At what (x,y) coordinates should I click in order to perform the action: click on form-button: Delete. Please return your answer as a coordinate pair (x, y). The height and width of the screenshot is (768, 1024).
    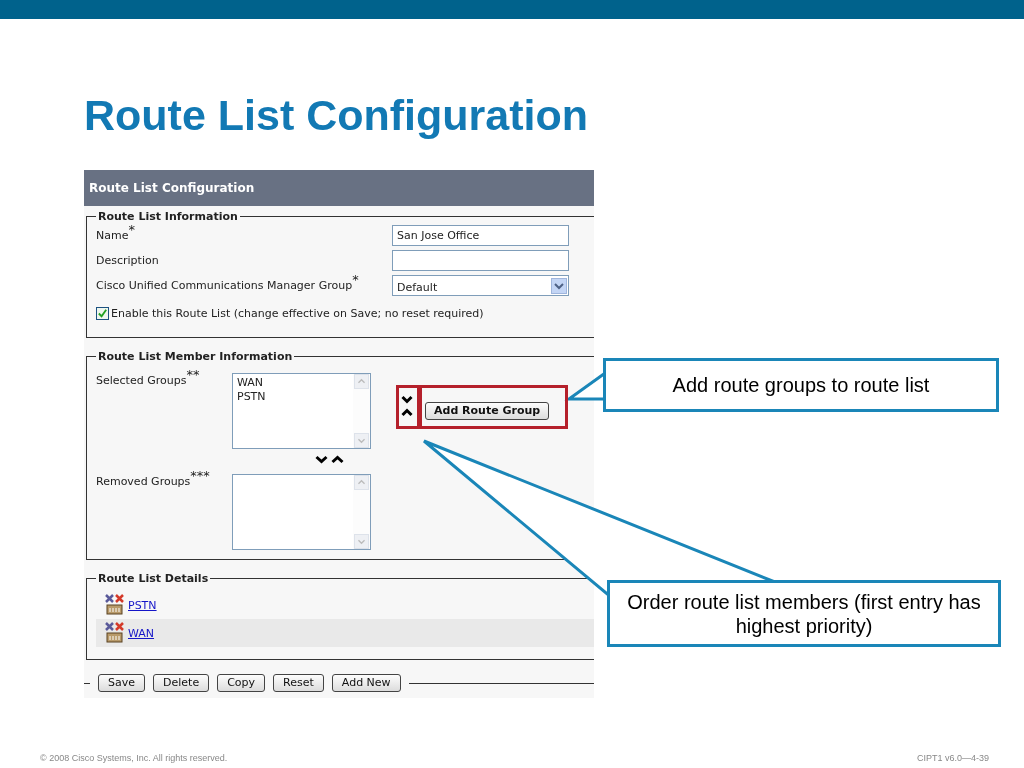
    Looking at the image, I should click on (181, 683).